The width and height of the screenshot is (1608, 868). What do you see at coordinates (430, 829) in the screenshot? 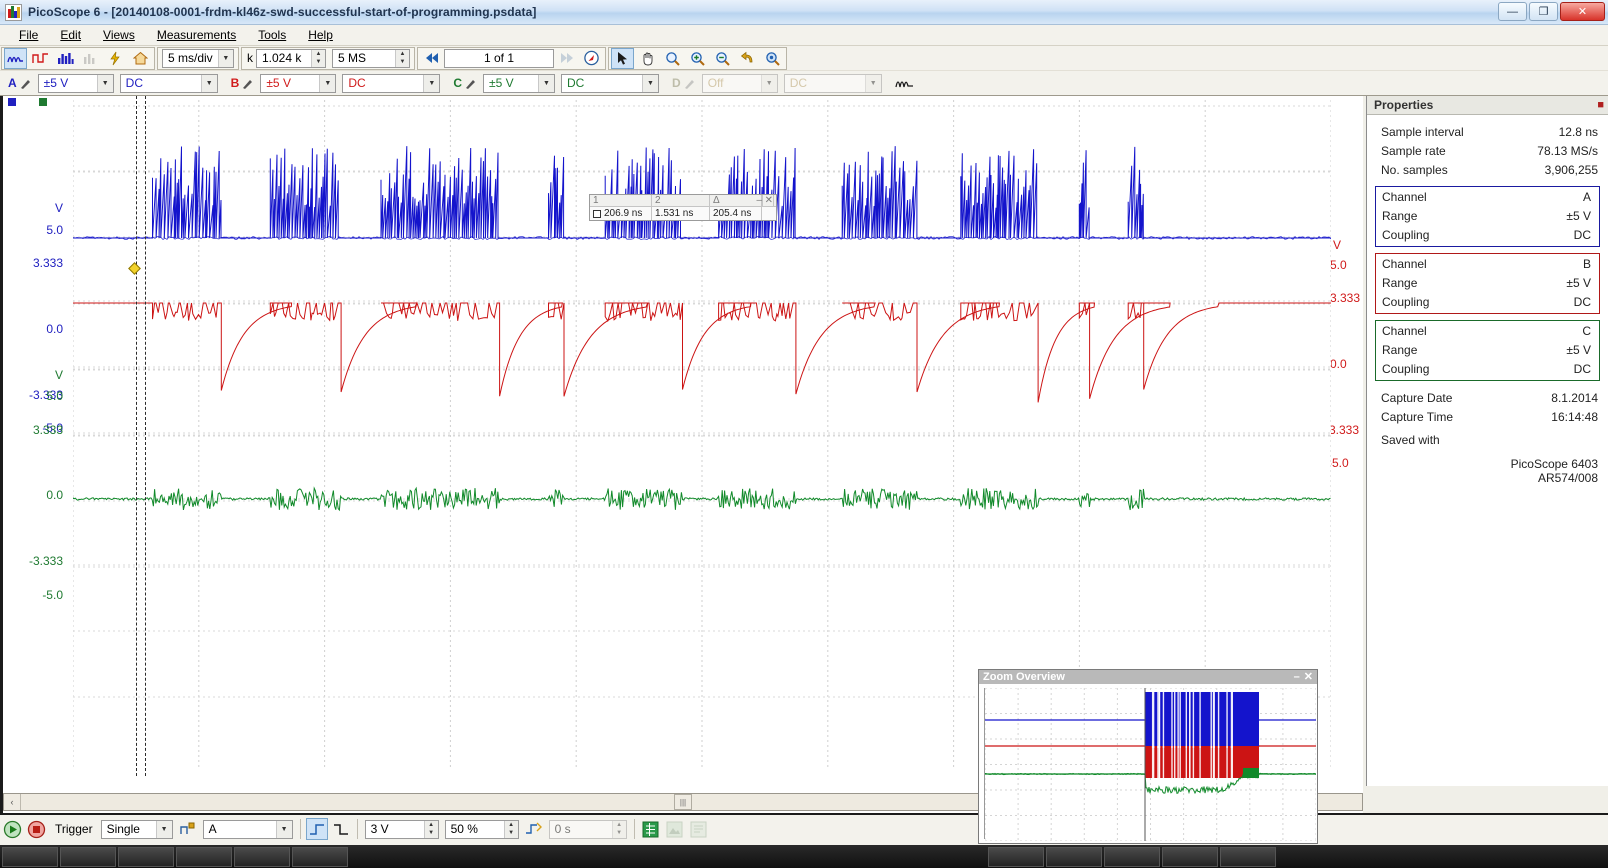
I see `spinner-arrows-icon-thr: ▲ ▼` at bounding box center [430, 829].